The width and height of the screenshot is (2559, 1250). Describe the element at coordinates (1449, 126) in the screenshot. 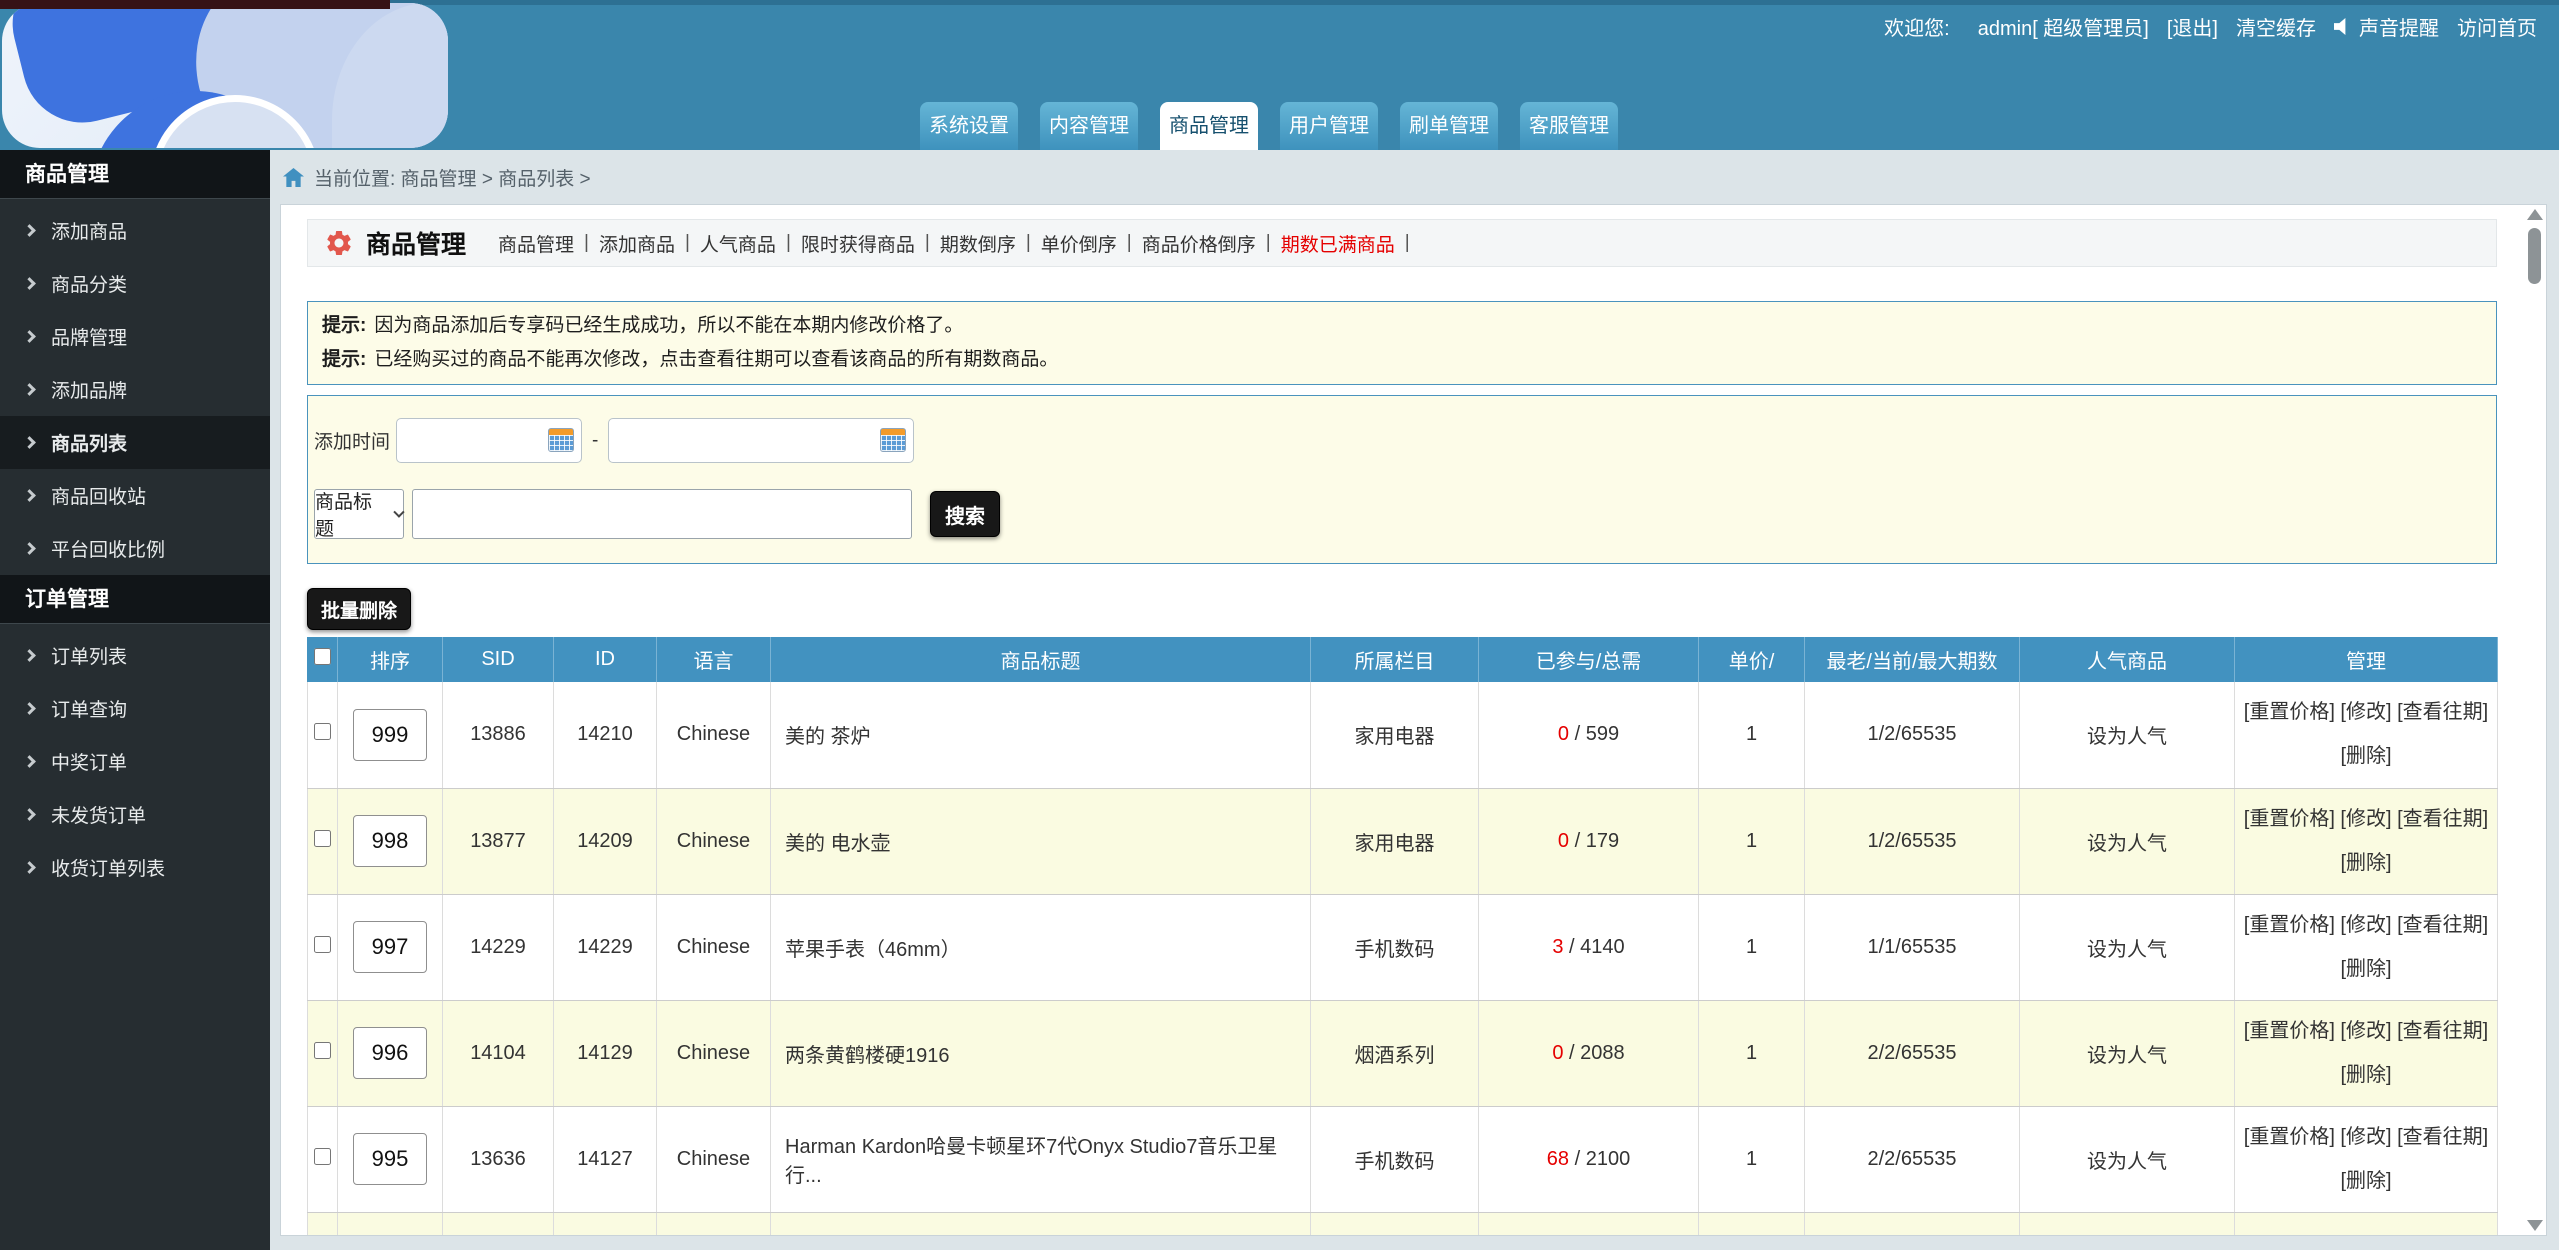

I see `tab-刷单管理: 刷单管理` at that location.